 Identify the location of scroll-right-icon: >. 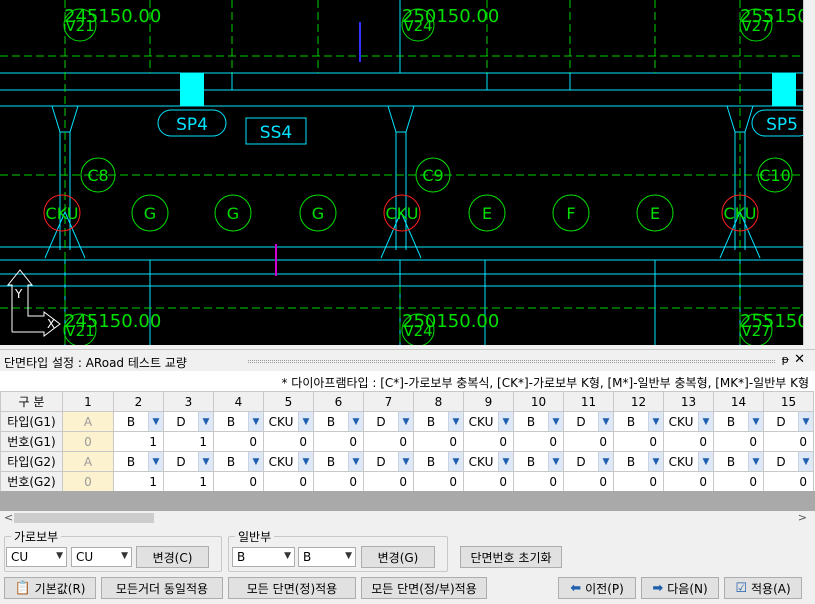
(802, 517).